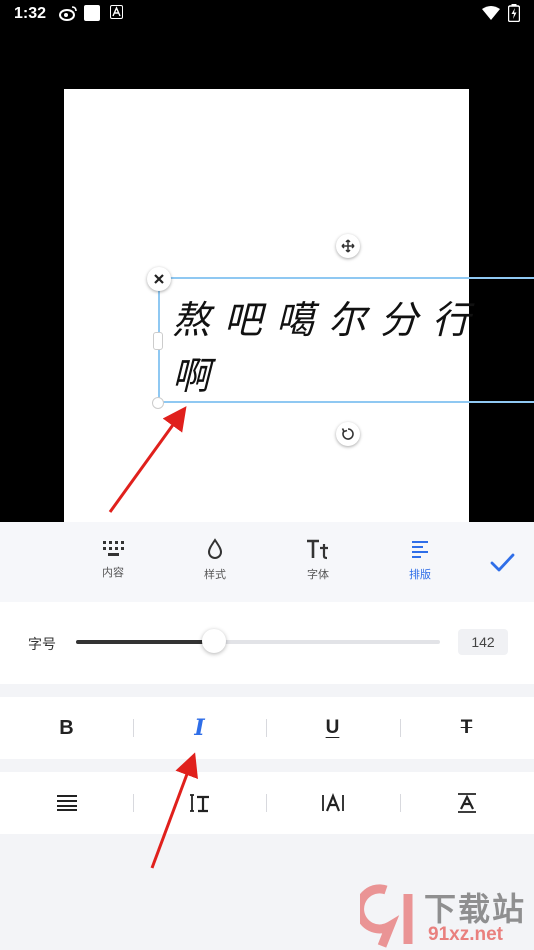 The width and height of the screenshot is (534, 950). I want to click on strikethrough-button: T, so click(466, 728).